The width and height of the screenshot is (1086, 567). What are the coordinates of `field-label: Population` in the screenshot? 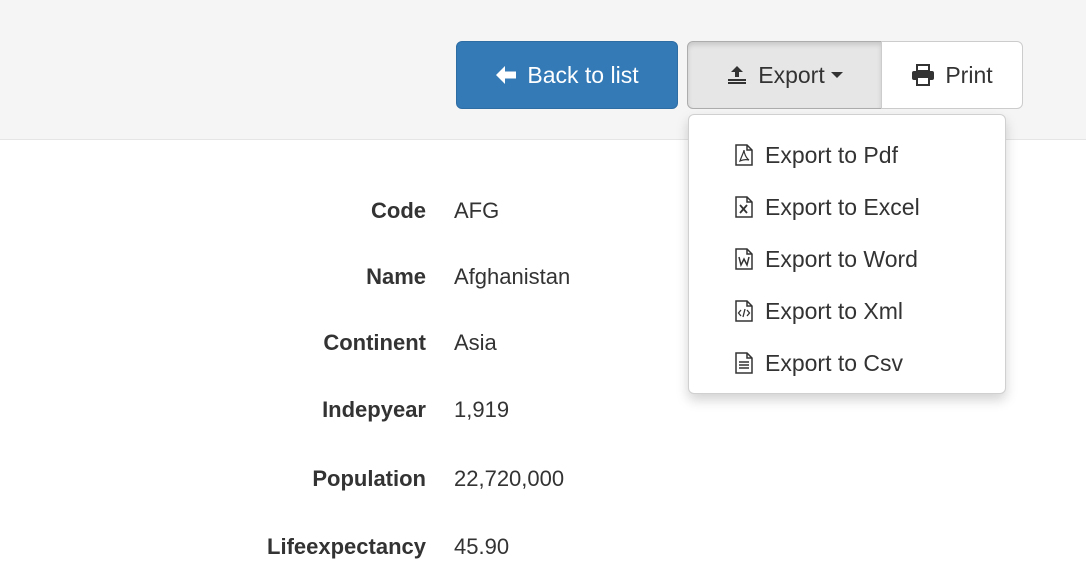 It's located at (369, 478).